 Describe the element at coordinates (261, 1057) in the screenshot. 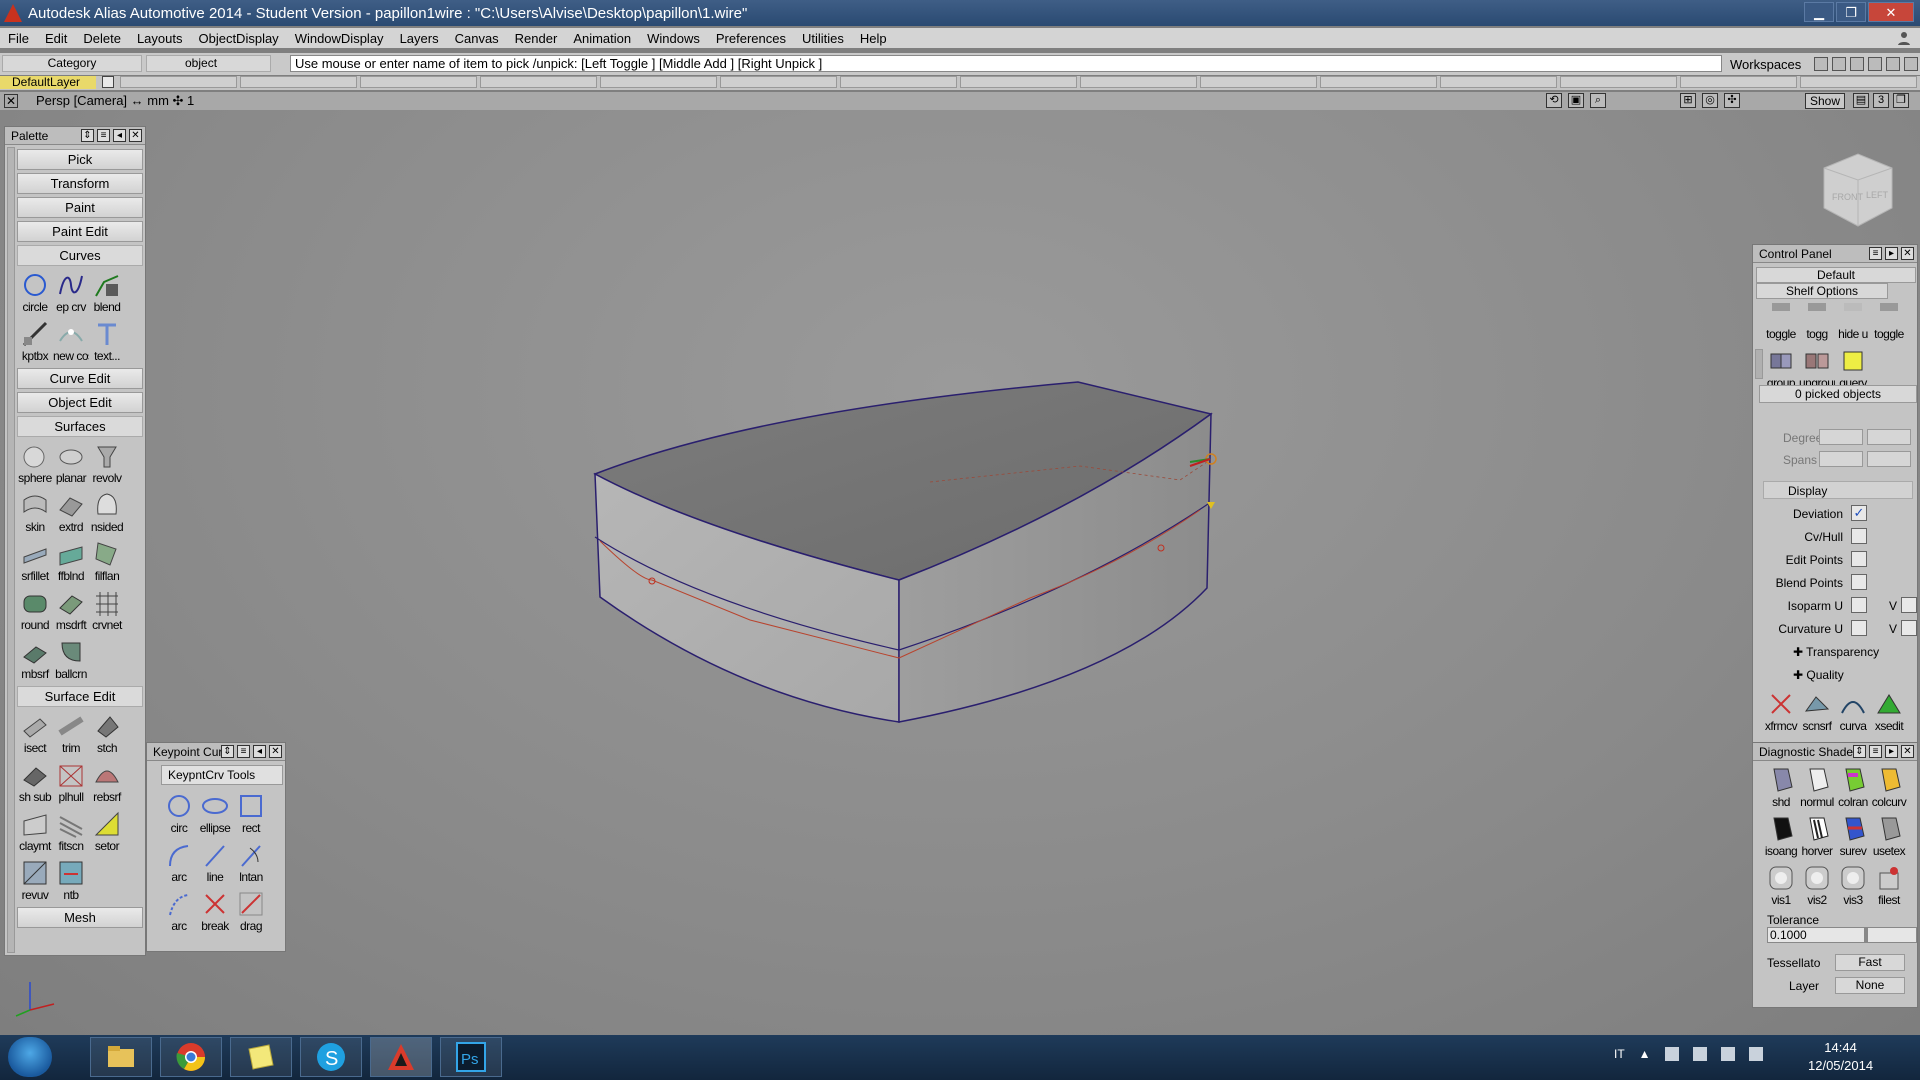

I see `notes-taskbar-button` at that location.